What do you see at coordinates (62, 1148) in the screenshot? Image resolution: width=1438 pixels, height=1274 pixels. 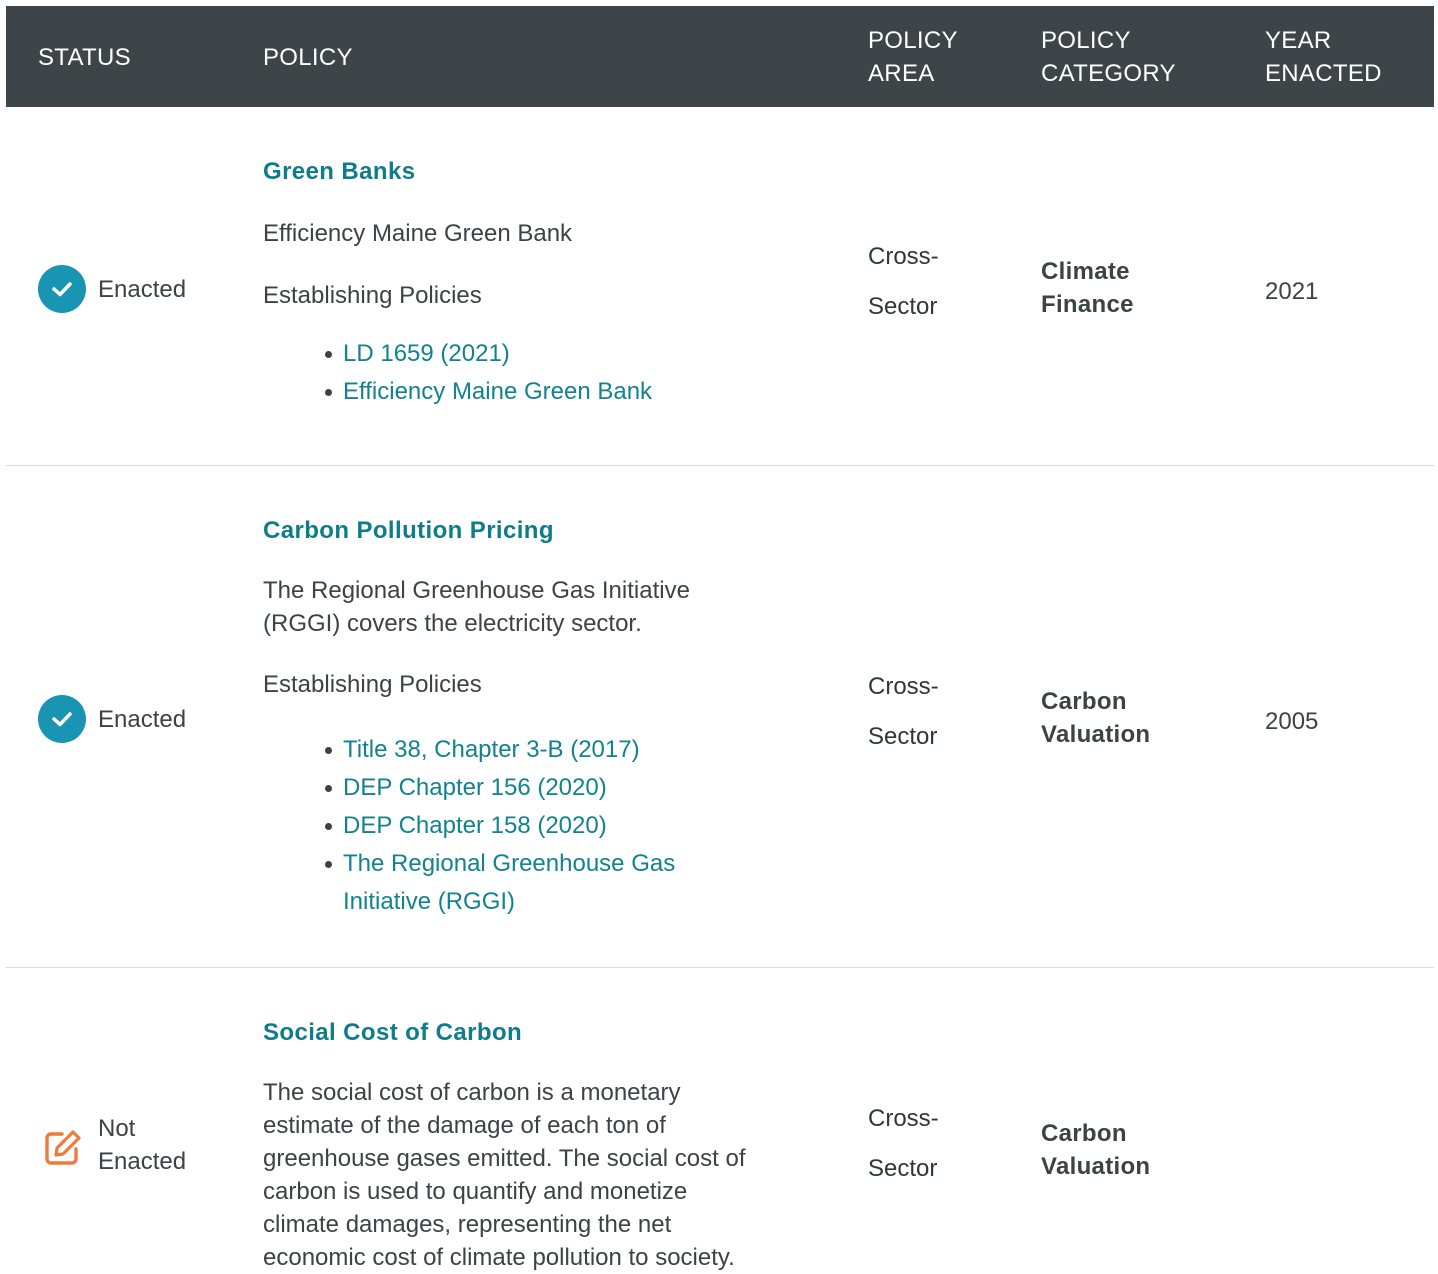 I see `edit-icon` at bounding box center [62, 1148].